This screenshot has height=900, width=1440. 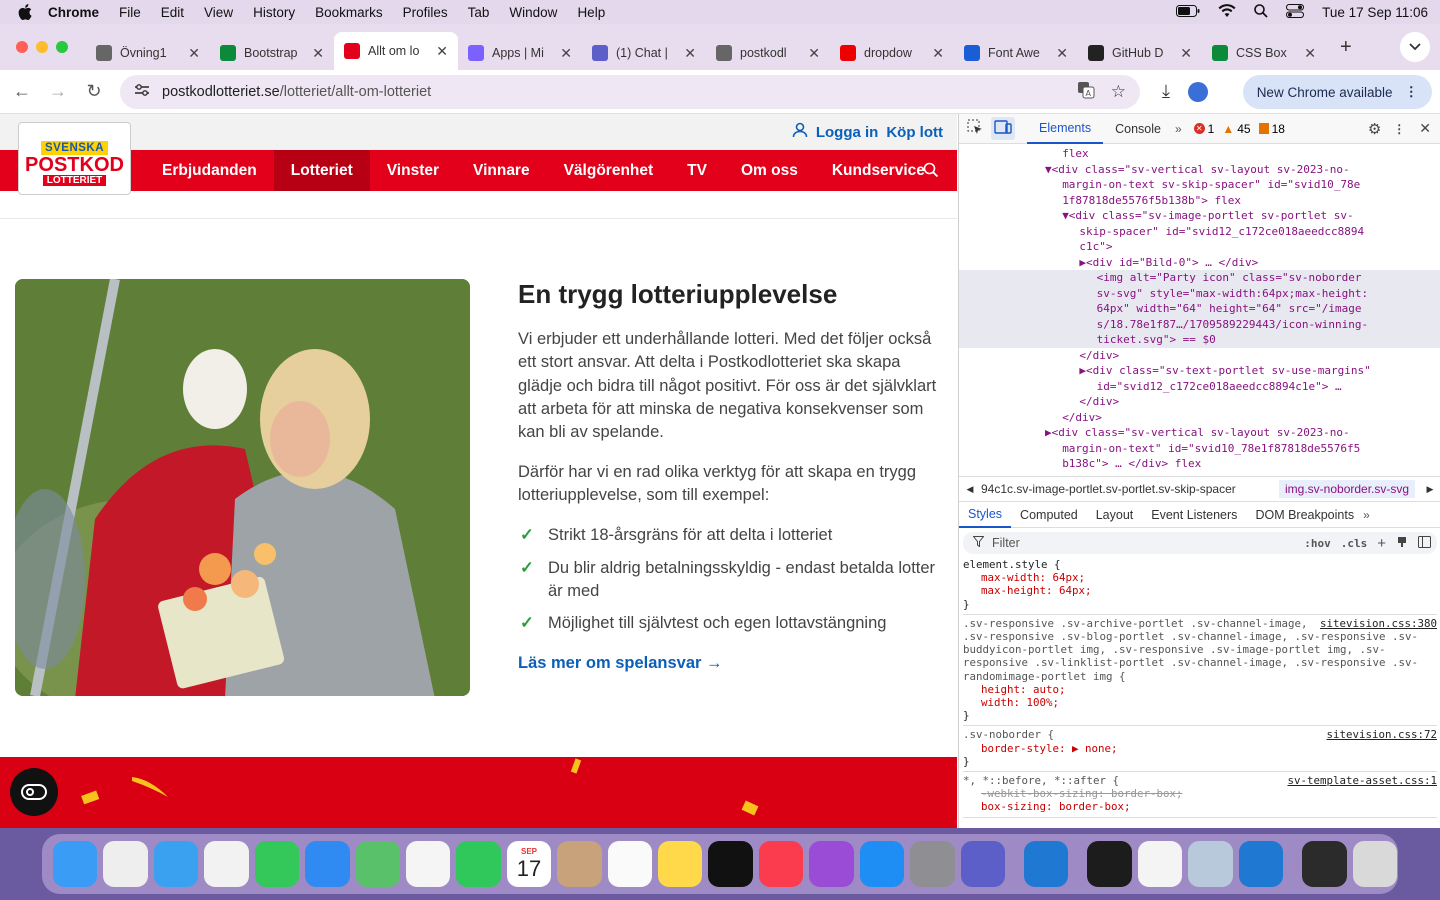 What do you see at coordinates (1200, 748) in the screenshot?
I see `css-property: border-style: ▶ none;` at bounding box center [1200, 748].